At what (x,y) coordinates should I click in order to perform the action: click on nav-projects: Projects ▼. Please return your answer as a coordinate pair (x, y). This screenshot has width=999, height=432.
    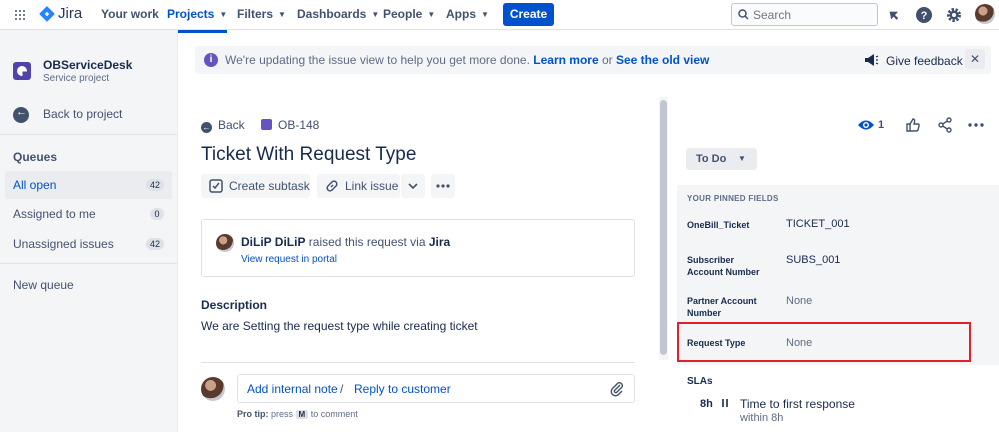
    Looking at the image, I should click on (197, 16).